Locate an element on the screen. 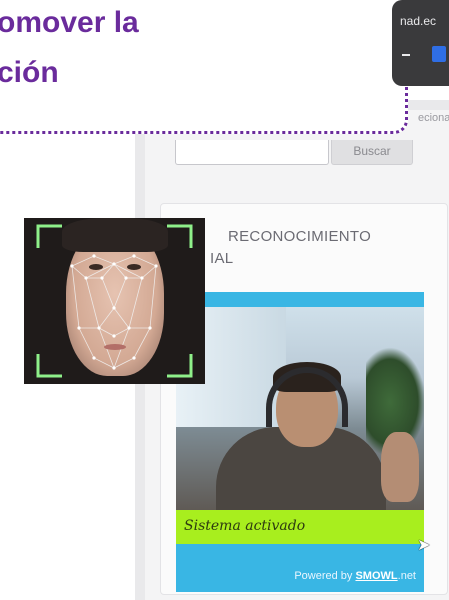 The image size is (449, 600). browser-toolbar-fragment is located at coordinates (420, 43).